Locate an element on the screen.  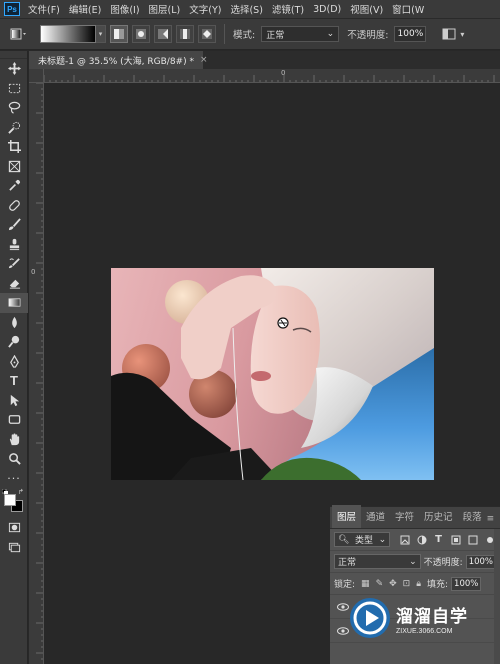
path-selection-tool is located at coordinates (14, 401).